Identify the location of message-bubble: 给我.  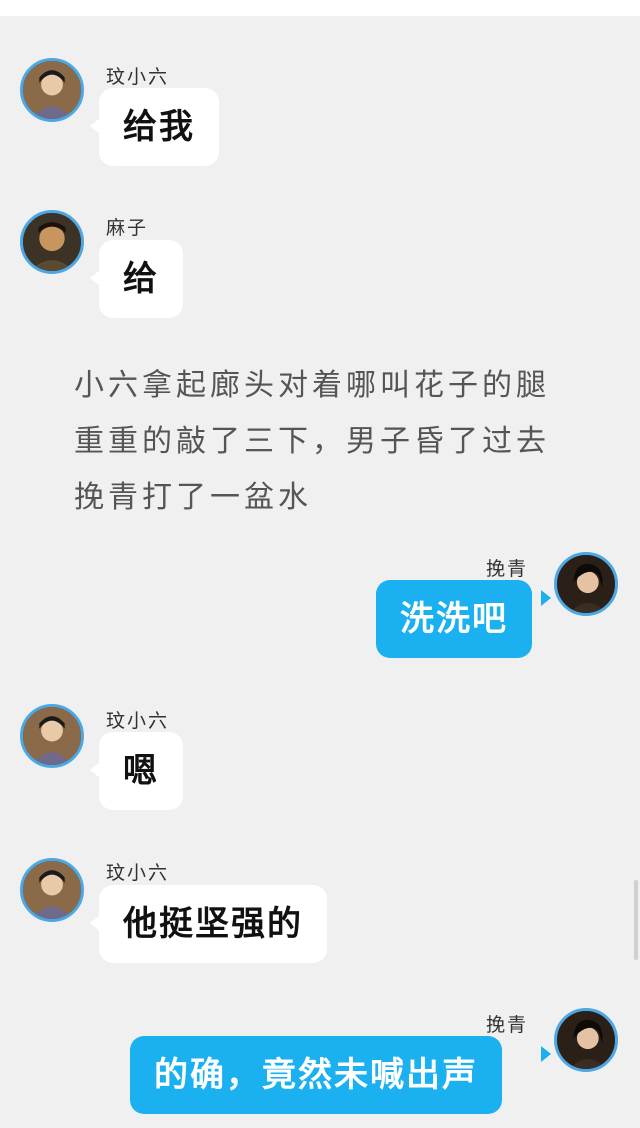
(159, 127).